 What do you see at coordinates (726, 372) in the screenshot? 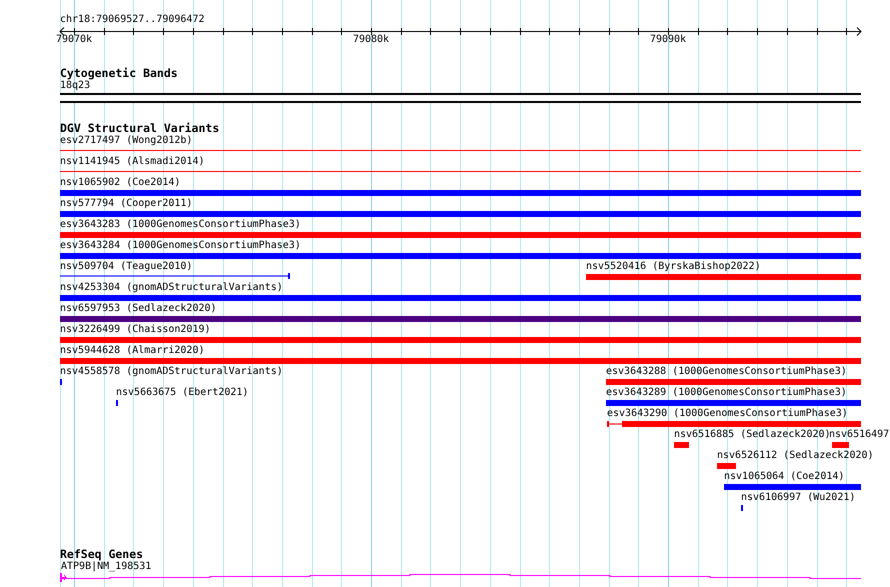
I see `variant-label: esv3643288 (1000GenomesConsortiumPhase3)` at bounding box center [726, 372].